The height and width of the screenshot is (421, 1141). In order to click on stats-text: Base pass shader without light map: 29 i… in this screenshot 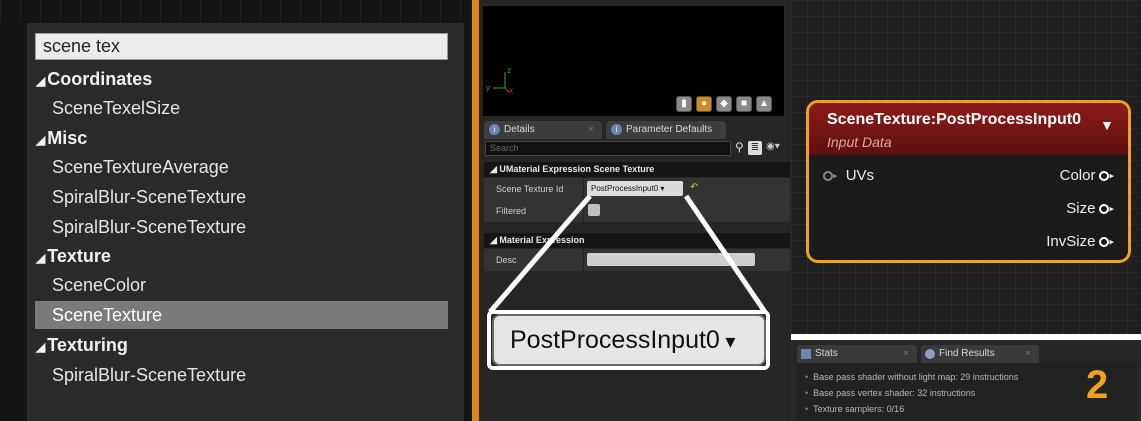, I will do `click(916, 377)`.